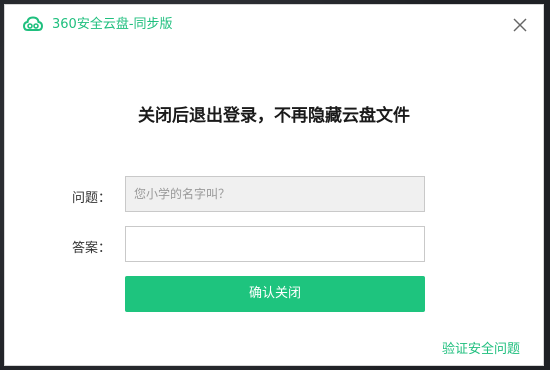  I want to click on question-label: 问题：, so click(91, 198).